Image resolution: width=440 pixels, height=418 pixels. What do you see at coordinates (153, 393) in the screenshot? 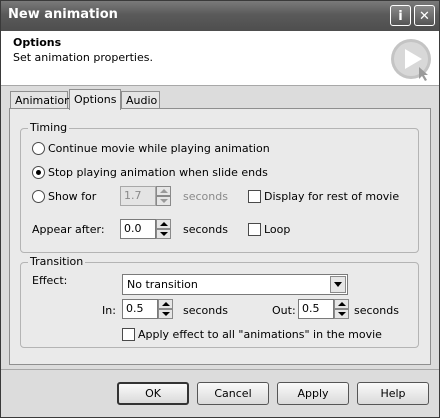
I see `ok-button: OK` at bounding box center [153, 393].